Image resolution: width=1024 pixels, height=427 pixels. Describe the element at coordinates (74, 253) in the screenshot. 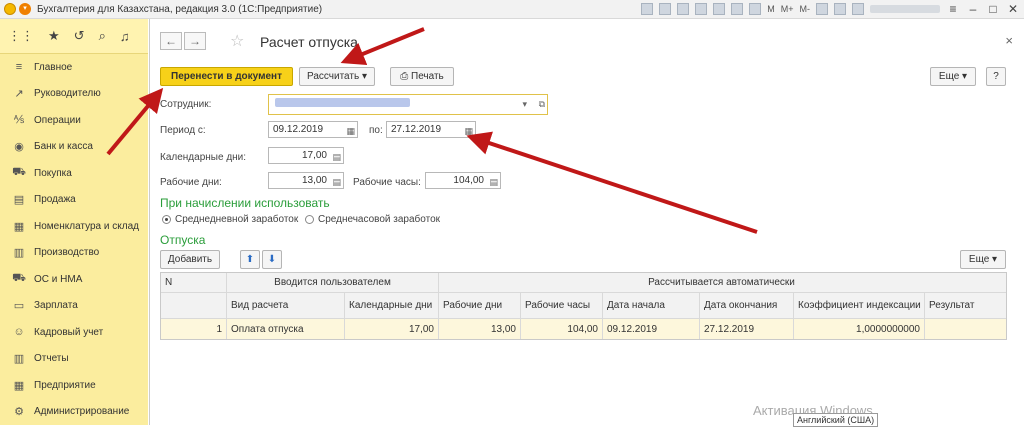

I see `sidebar-item: ▥ Производство` at that location.